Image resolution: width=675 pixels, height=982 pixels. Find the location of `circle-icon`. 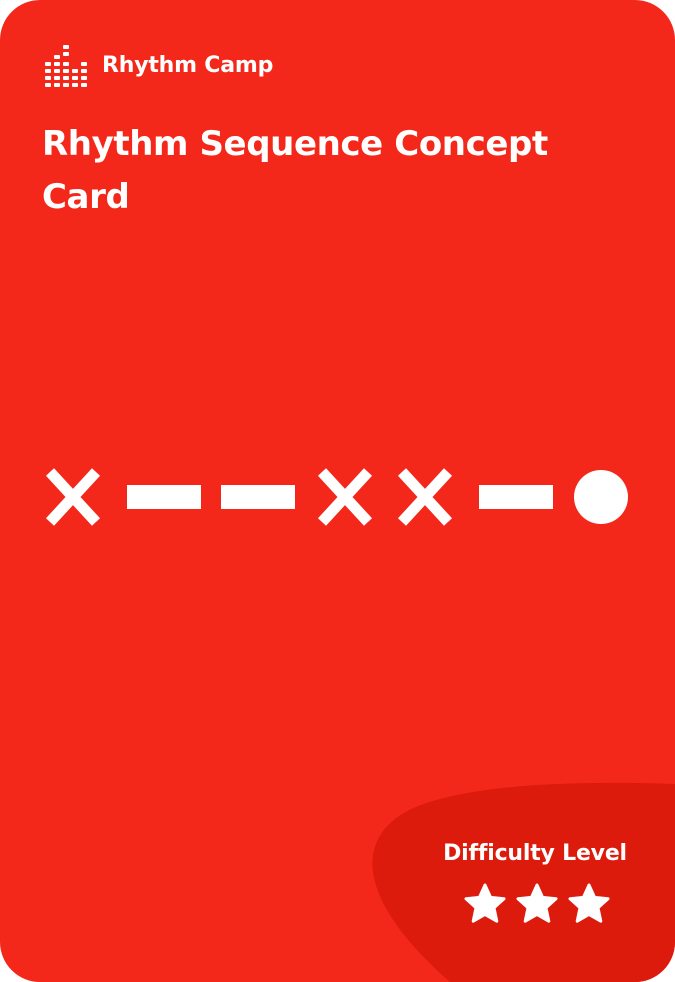

circle-icon is located at coordinates (601, 497).